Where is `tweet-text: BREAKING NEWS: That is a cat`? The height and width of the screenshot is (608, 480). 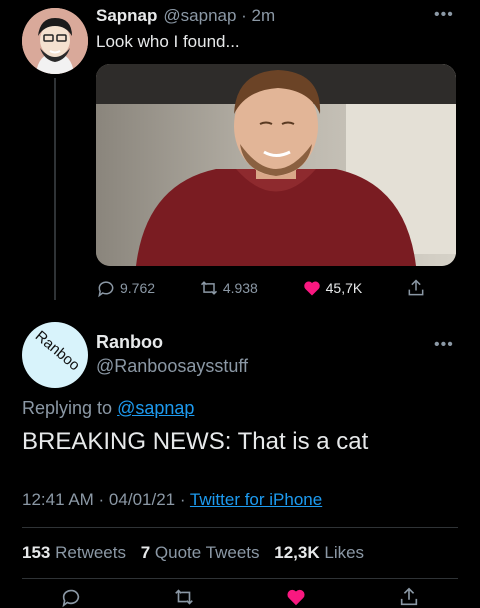 tweet-text: BREAKING NEWS: That is a cat is located at coordinates (195, 441).